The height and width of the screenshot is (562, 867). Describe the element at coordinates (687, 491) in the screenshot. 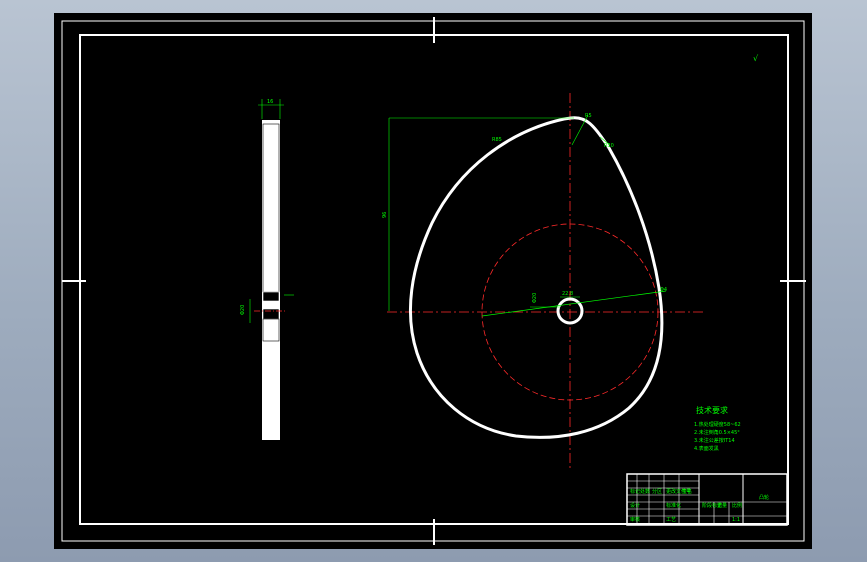

I see `tb-cell-sign: 签名` at that location.